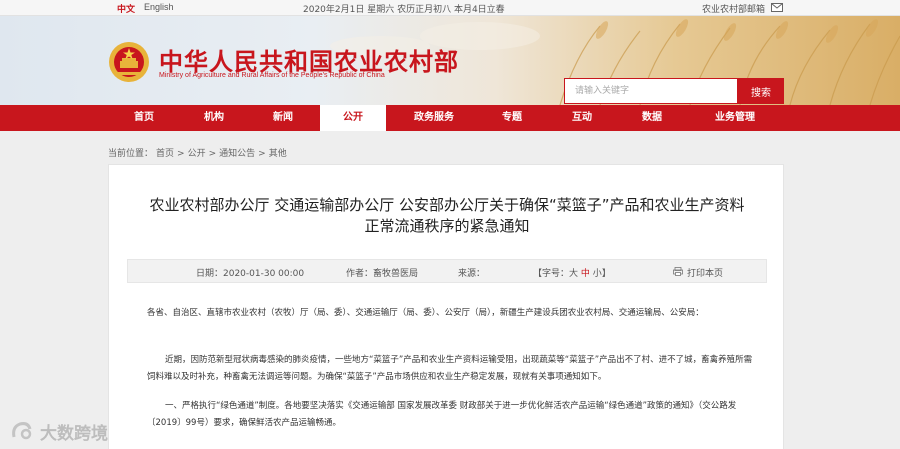 The height and width of the screenshot is (449, 900). I want to click on mail-icon, so click(777, 7).